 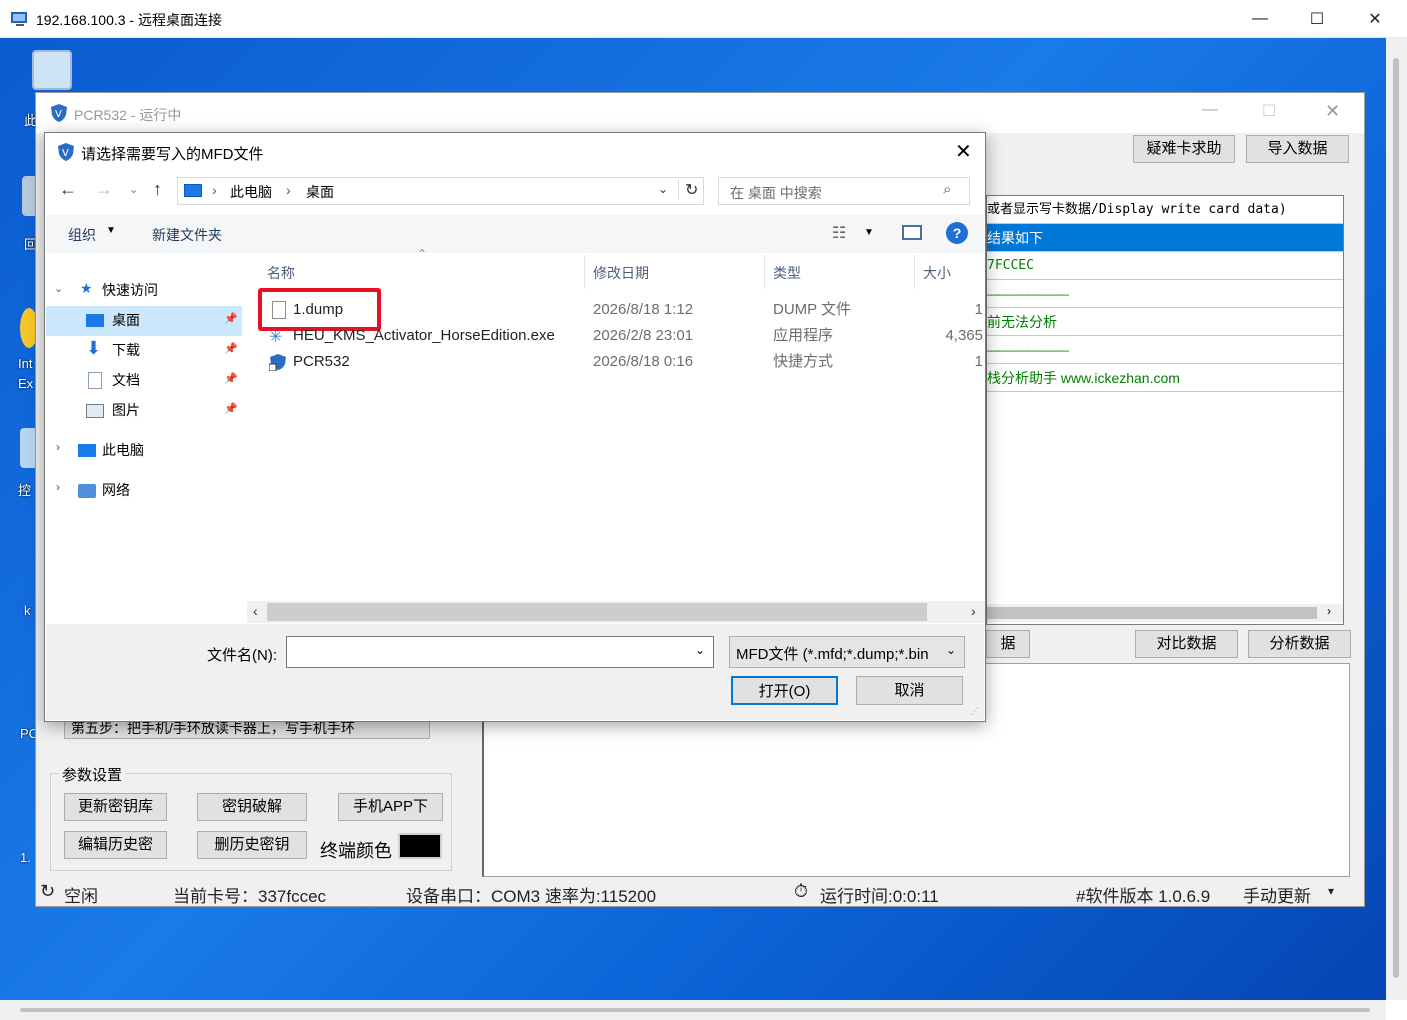 I want to click on status-state: 空闲, so click(x=81, y=896).